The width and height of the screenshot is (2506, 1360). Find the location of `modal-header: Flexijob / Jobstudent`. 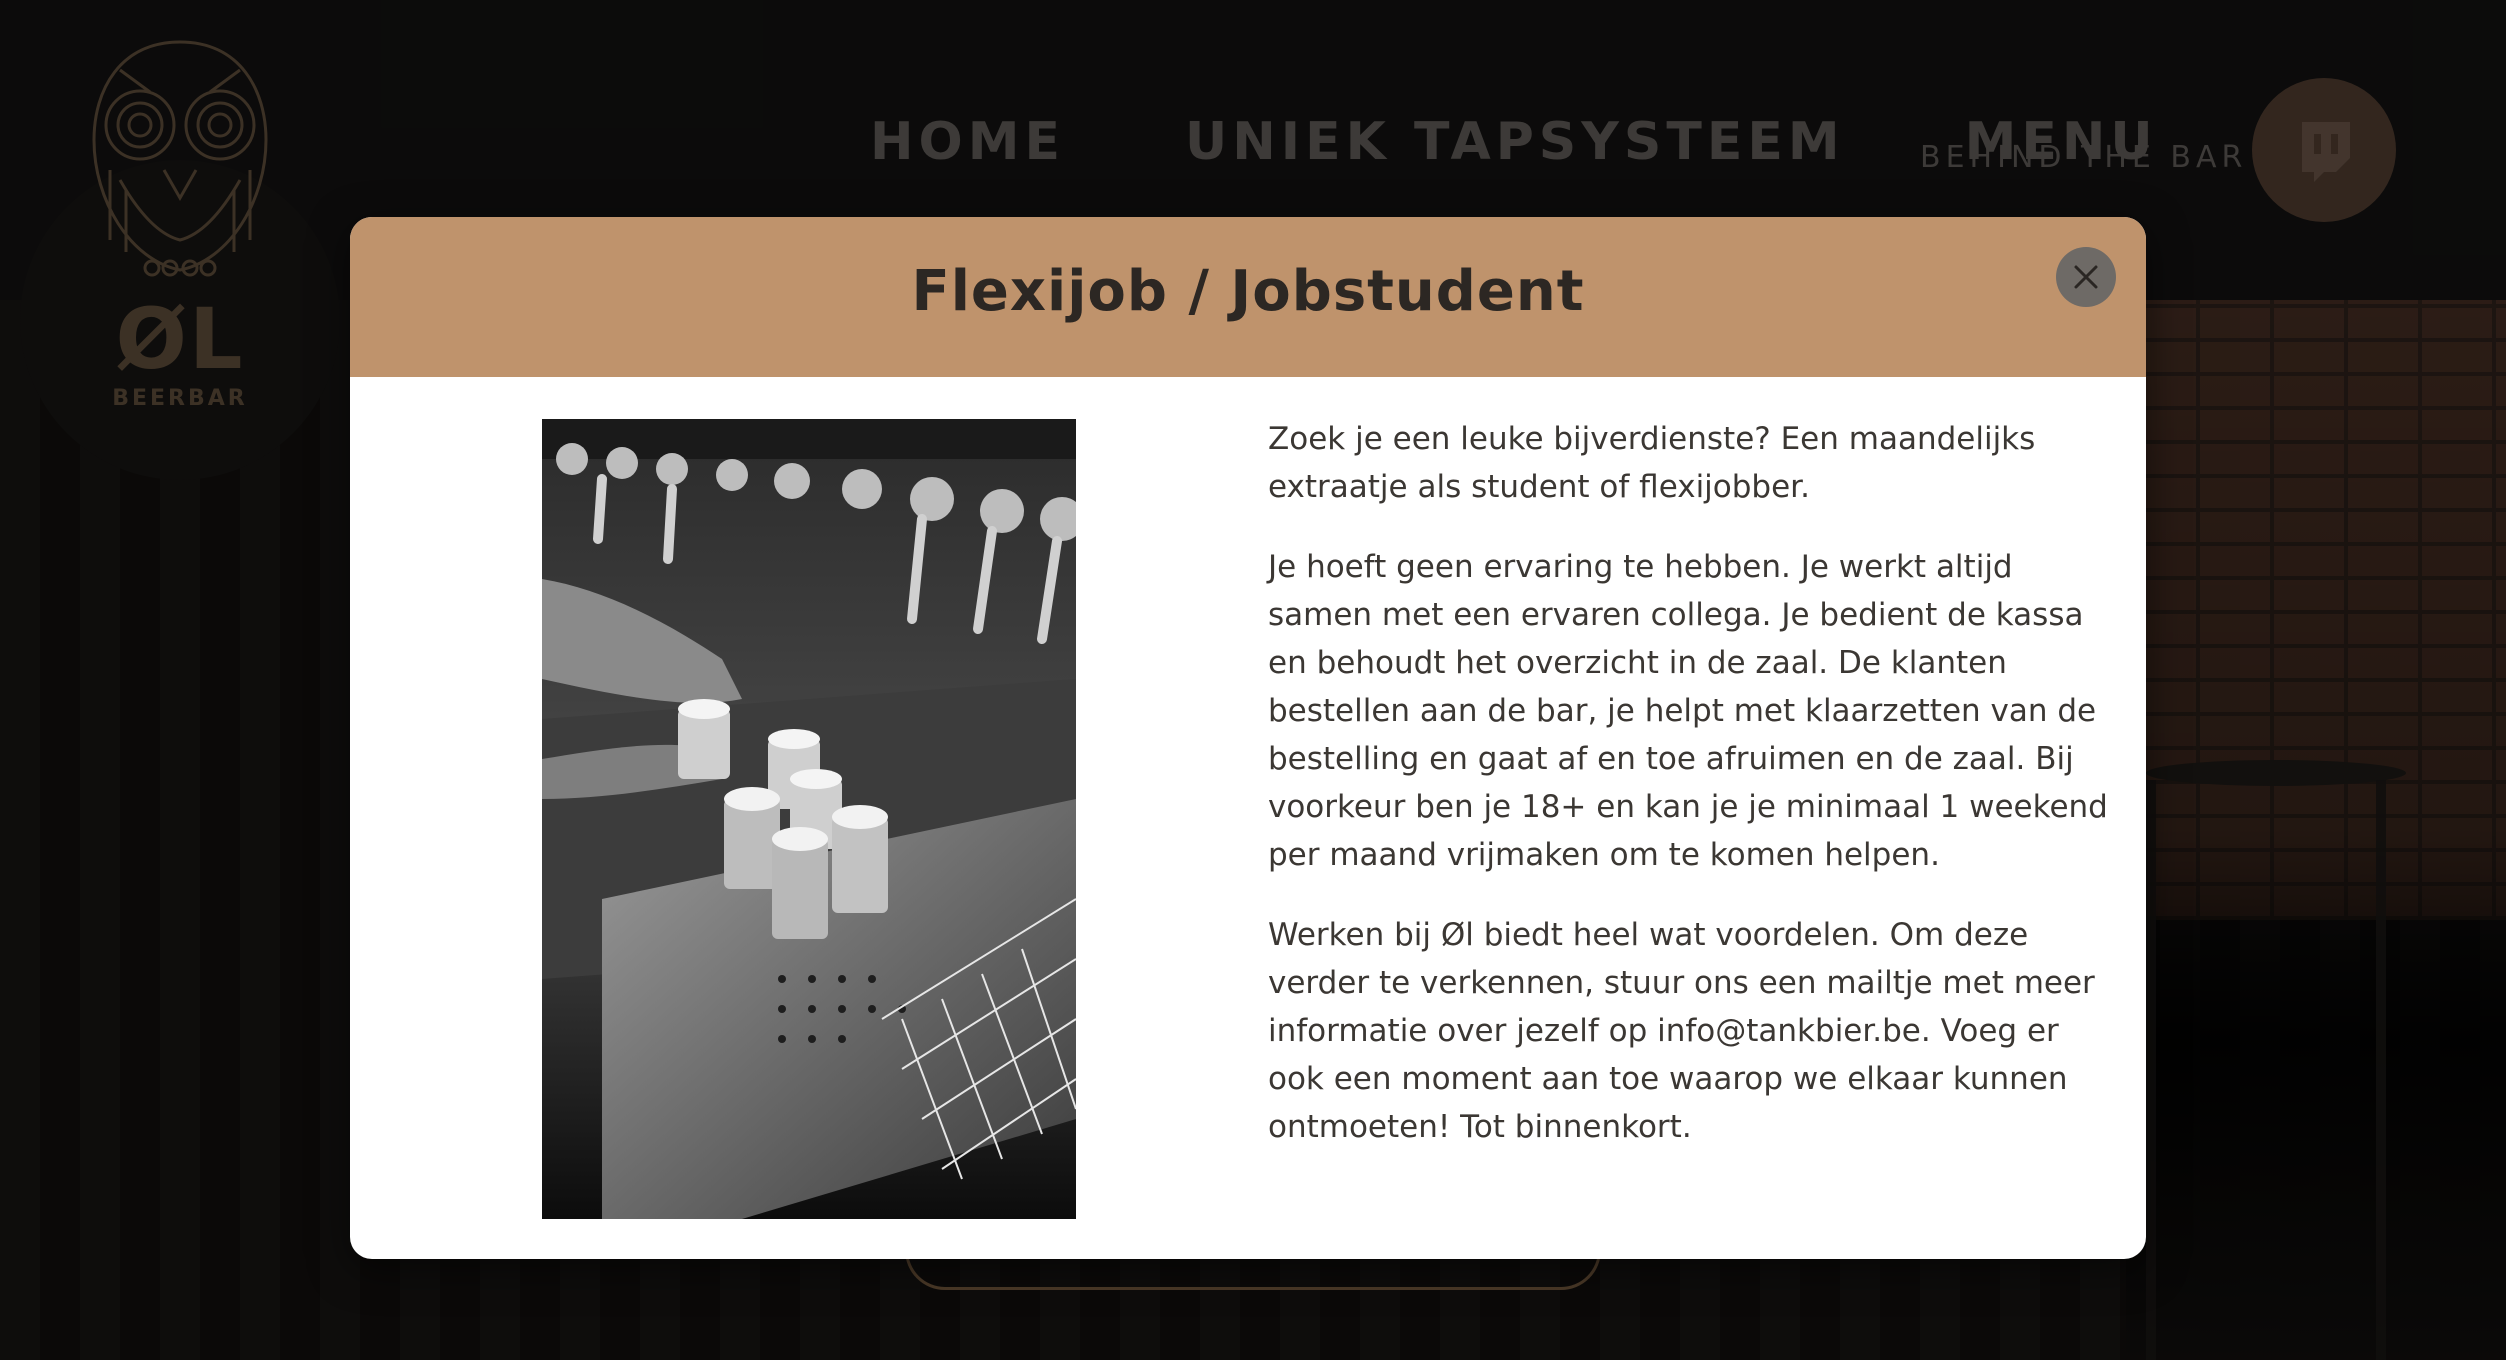

modal-header: Flexijob / Jobstudent is located at coordinates (1248, 297).